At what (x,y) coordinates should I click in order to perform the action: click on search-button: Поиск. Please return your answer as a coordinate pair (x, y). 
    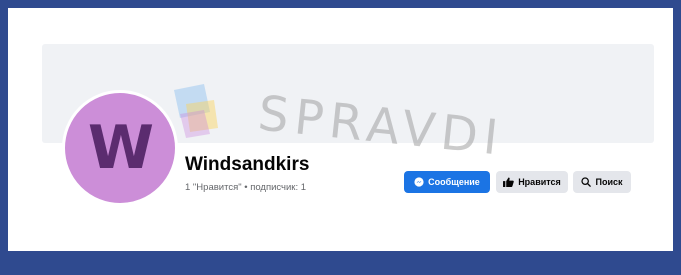
    Looking at the image, I should click on (602, 182).